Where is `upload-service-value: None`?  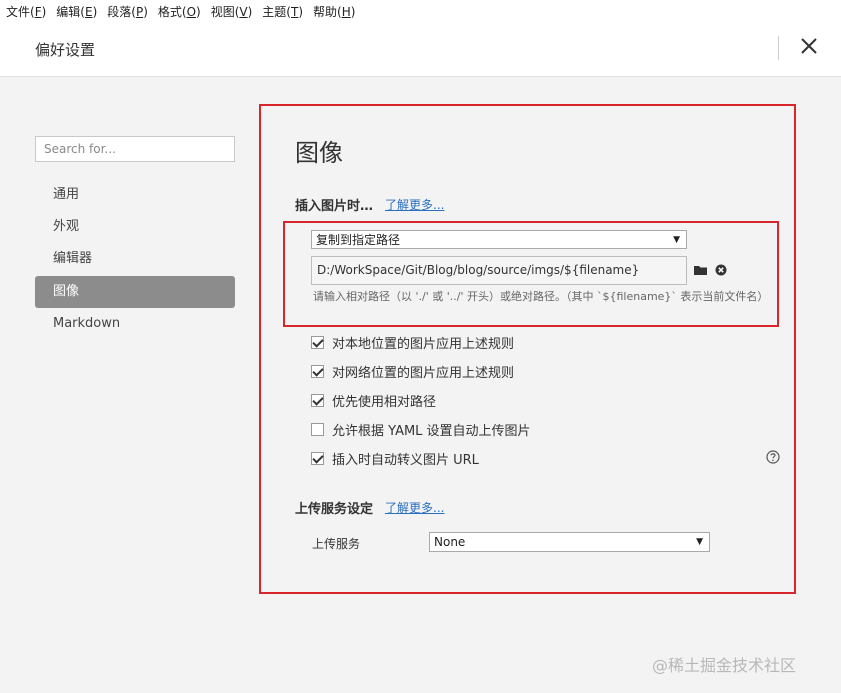 upload-service-value: None is located at coordinates (450, 542).